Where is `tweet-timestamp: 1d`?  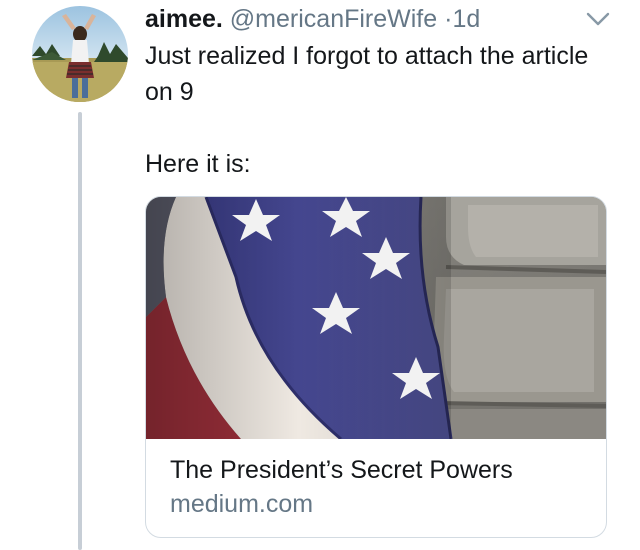
tweet-timestamp: 1d is located at coordinates (466, 19).